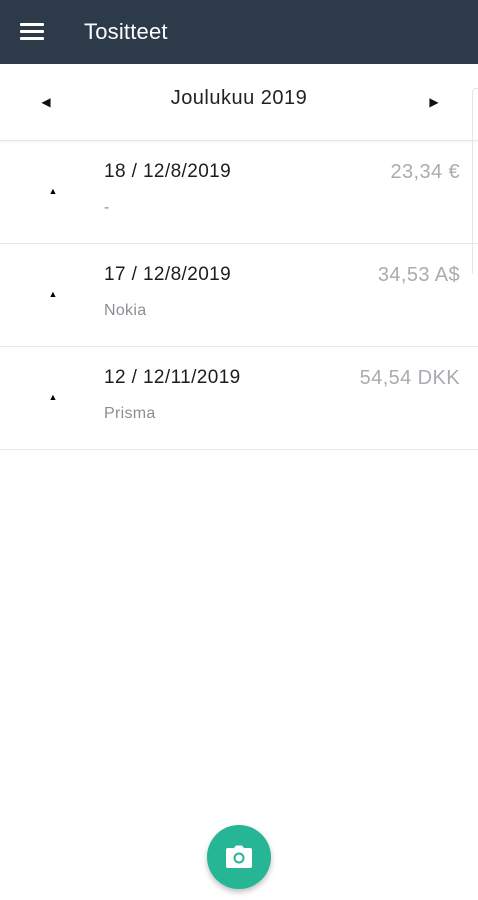 The width and height of the screenshot is (478, 900). What do you see at coordinates (239, 398) in the screenshot?
I see `receipt-row: ▲ 12 / 12/11/2019 Prisma 54,54 DKK` at bounding box center [239, 398].